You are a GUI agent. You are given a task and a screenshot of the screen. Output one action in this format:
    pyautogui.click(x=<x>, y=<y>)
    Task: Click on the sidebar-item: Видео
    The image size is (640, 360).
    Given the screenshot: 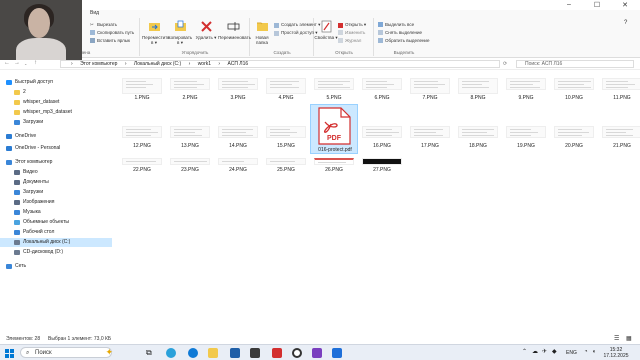 What is the action you would take?
    pyautogui.click(x=56, y=172)
    